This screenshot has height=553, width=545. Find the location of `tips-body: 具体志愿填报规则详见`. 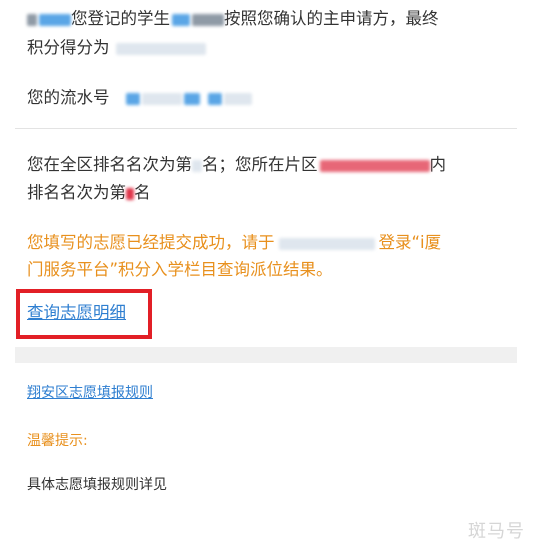

tips-body: 具体志愿填报规则详见 is located at coordinates (97, 485).